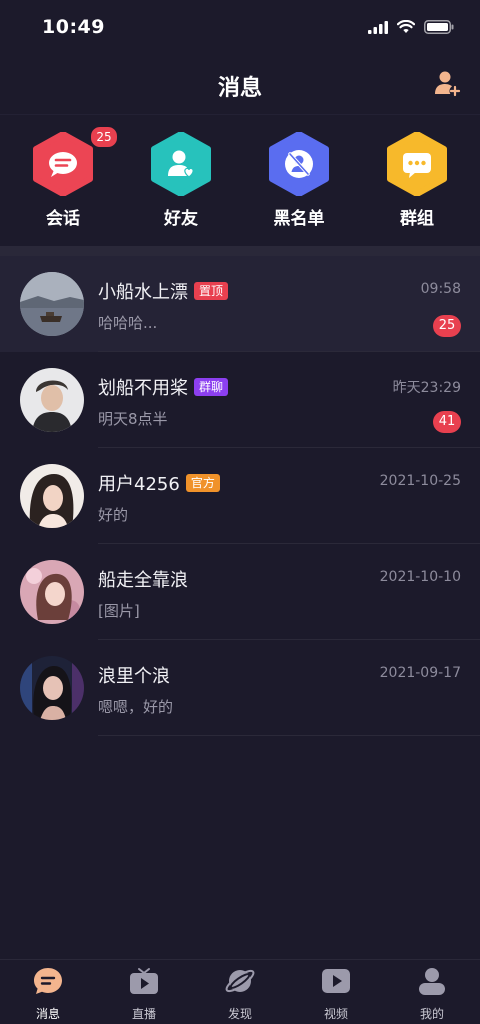 This screenshot has width=480, height=1024. Describe the element at coordinates (299, 219) in the screenshot. I see `quick-action-label: 黑名单` at that location.